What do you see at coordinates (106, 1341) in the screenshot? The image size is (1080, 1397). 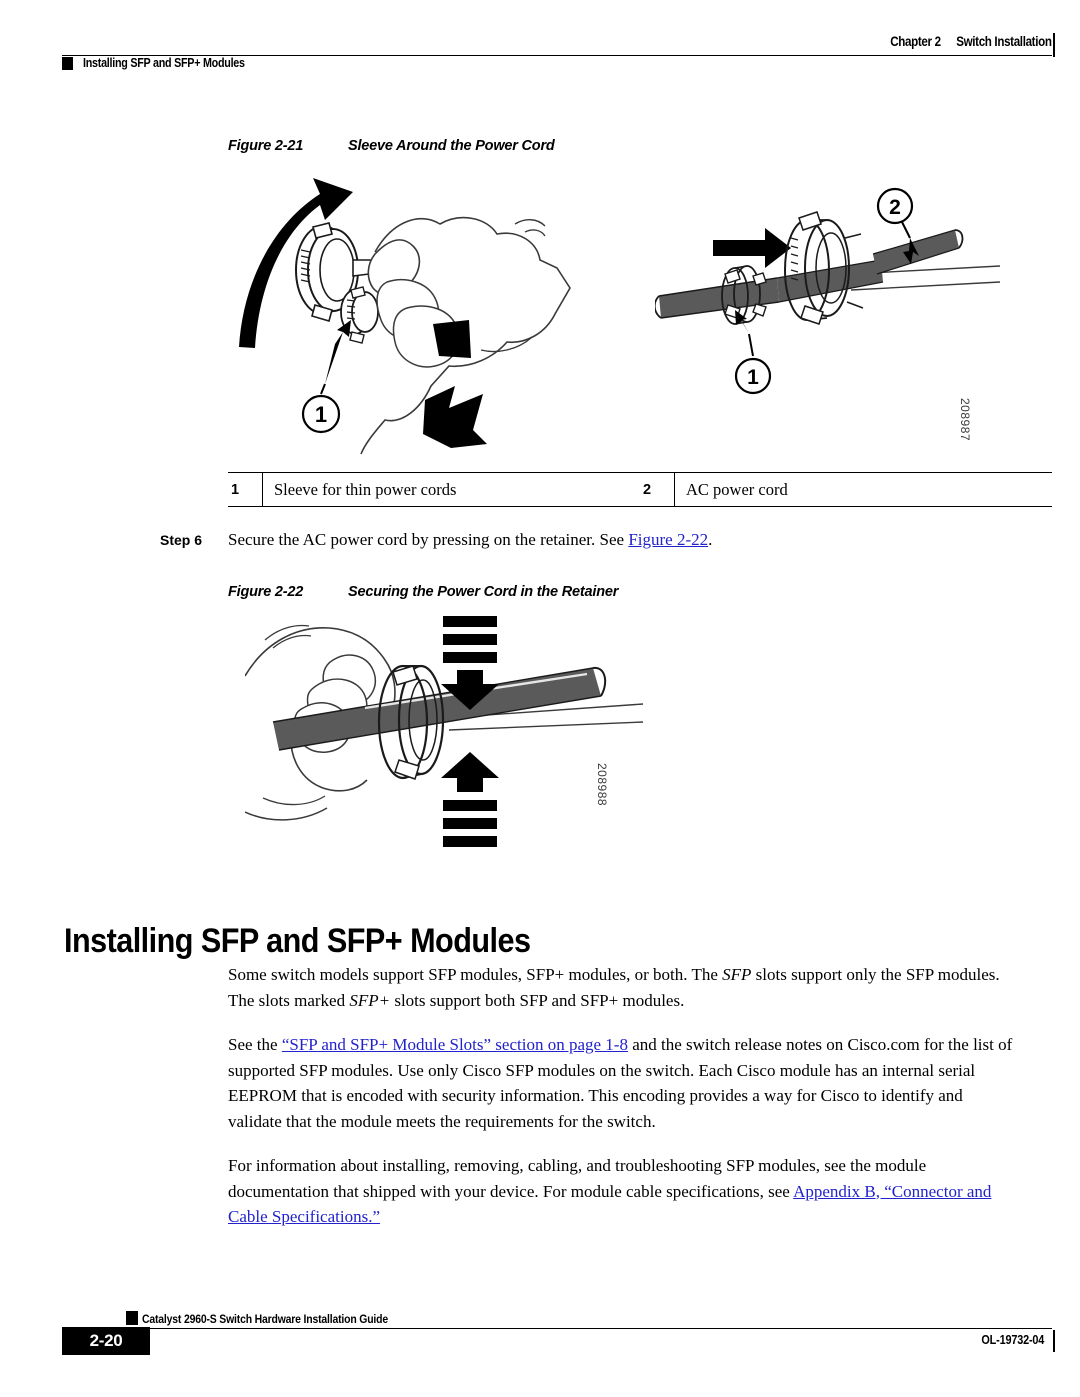 I see `footer-page-number: 2-20` at bounding box center [106, 1341].